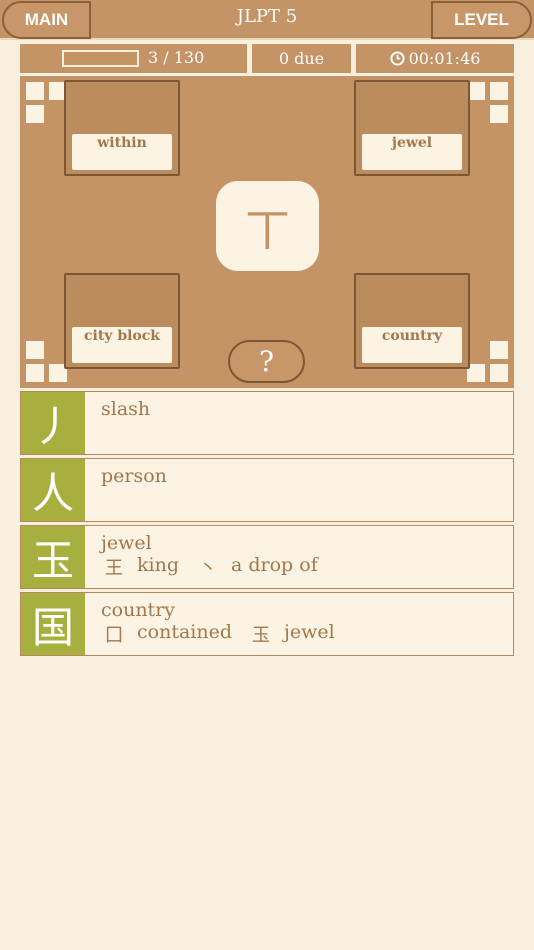 The width and height of the screenshot is (534, 950). Describe the element at coordinates (126, 409) in the screenshot. I see `kanji-meaning: slash` at that location.